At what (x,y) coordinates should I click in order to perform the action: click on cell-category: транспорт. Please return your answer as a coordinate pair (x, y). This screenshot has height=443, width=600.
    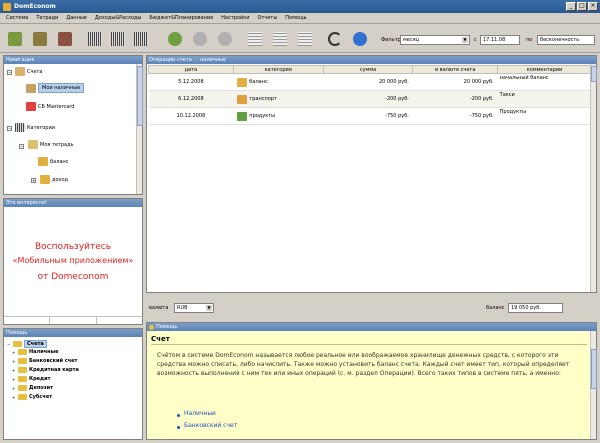
    Looking at the image, I should click on (278, 99).